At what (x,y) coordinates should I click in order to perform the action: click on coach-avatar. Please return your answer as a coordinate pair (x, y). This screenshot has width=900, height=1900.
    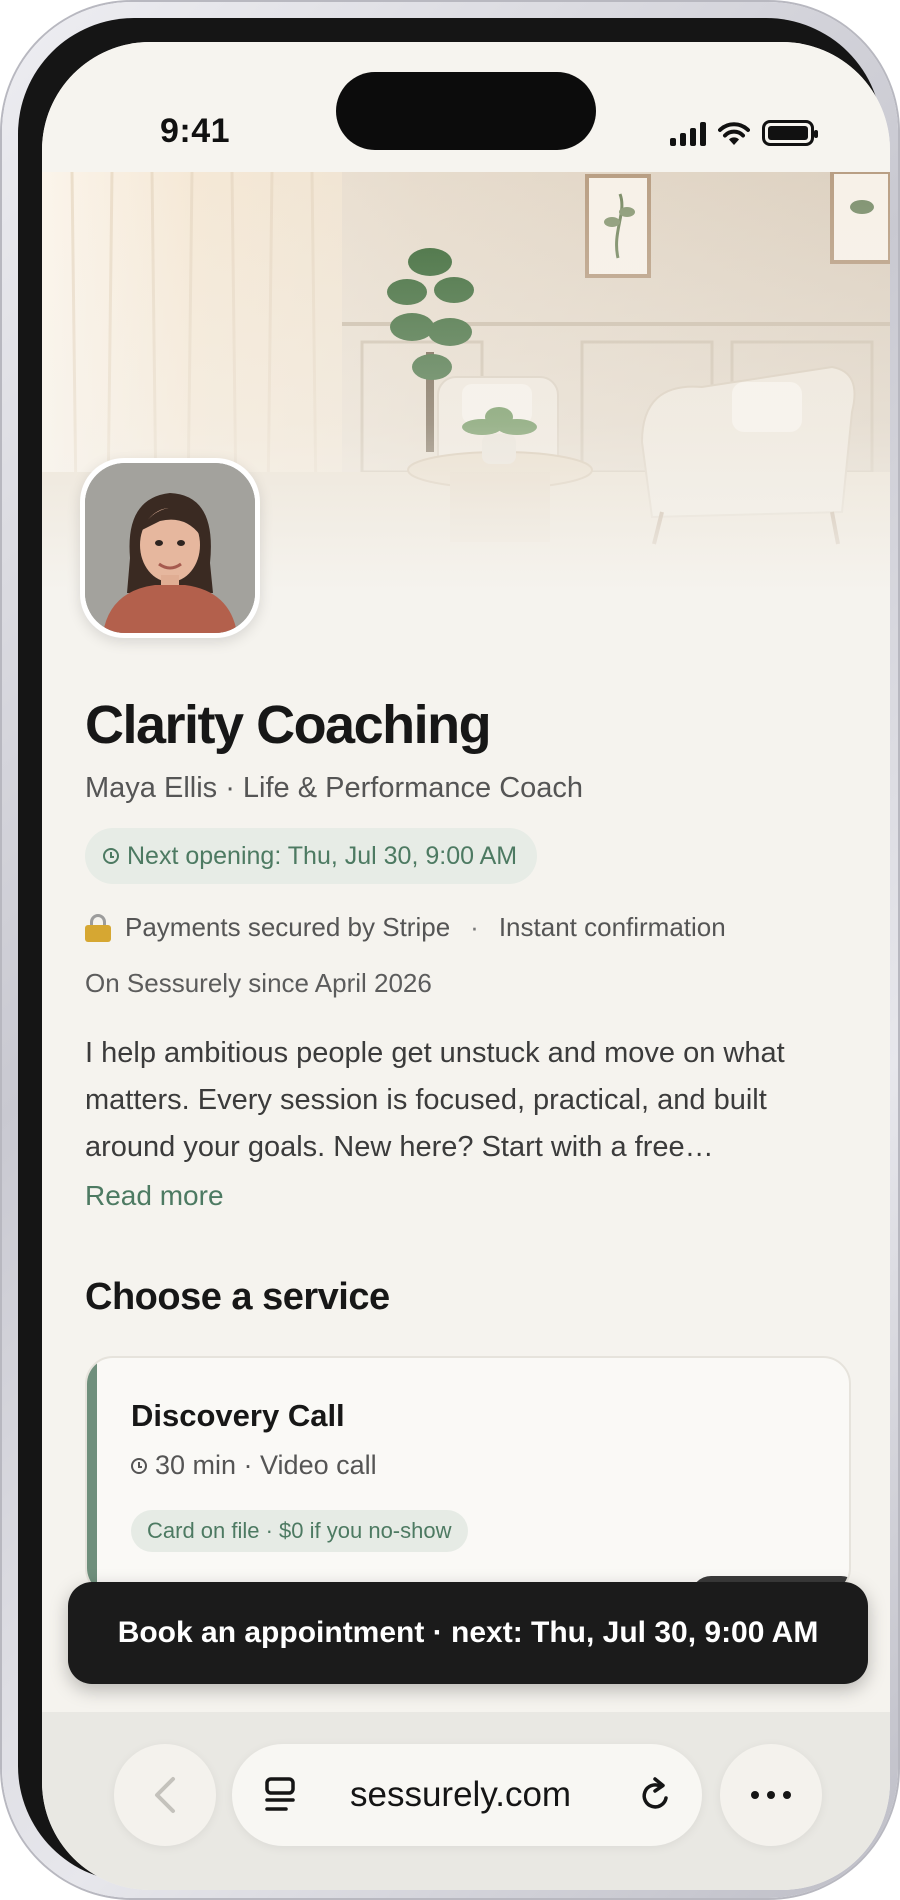
    Looking at the image, I should click on (170, 548).